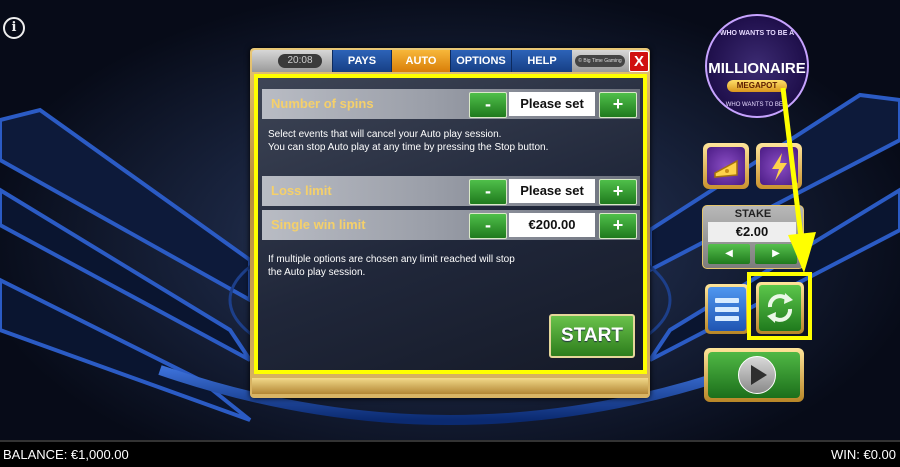 The height and width of the screenshot is (467, 900). Describe the element at coordinates (66, 454) in the screenshot. I see `balance-text: BALANCE: €1,000.00` at that location.